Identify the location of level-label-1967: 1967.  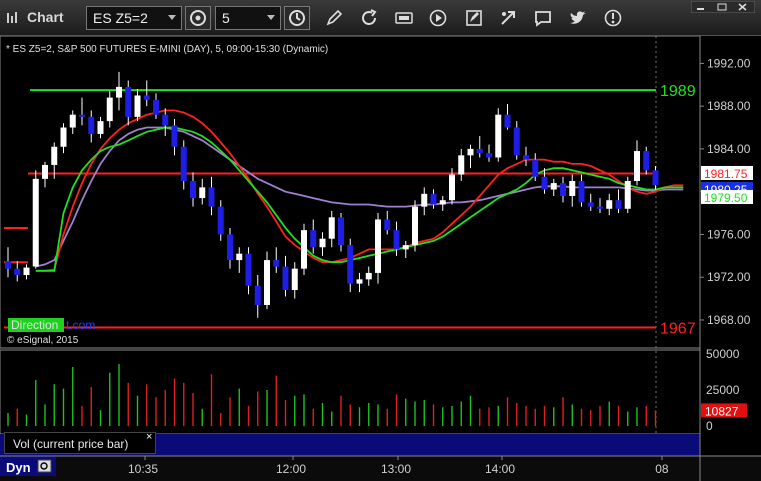
(678, 328).